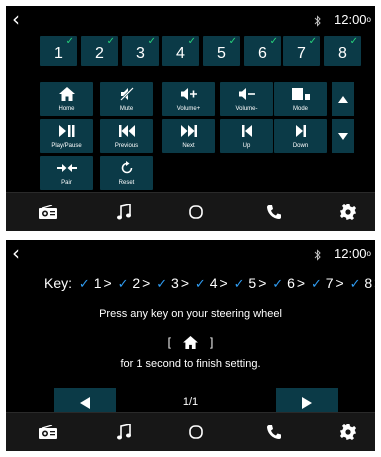  Describe the element at coordinates (66, 130) in the screenshot. I see `play-pause-icon` at that location.